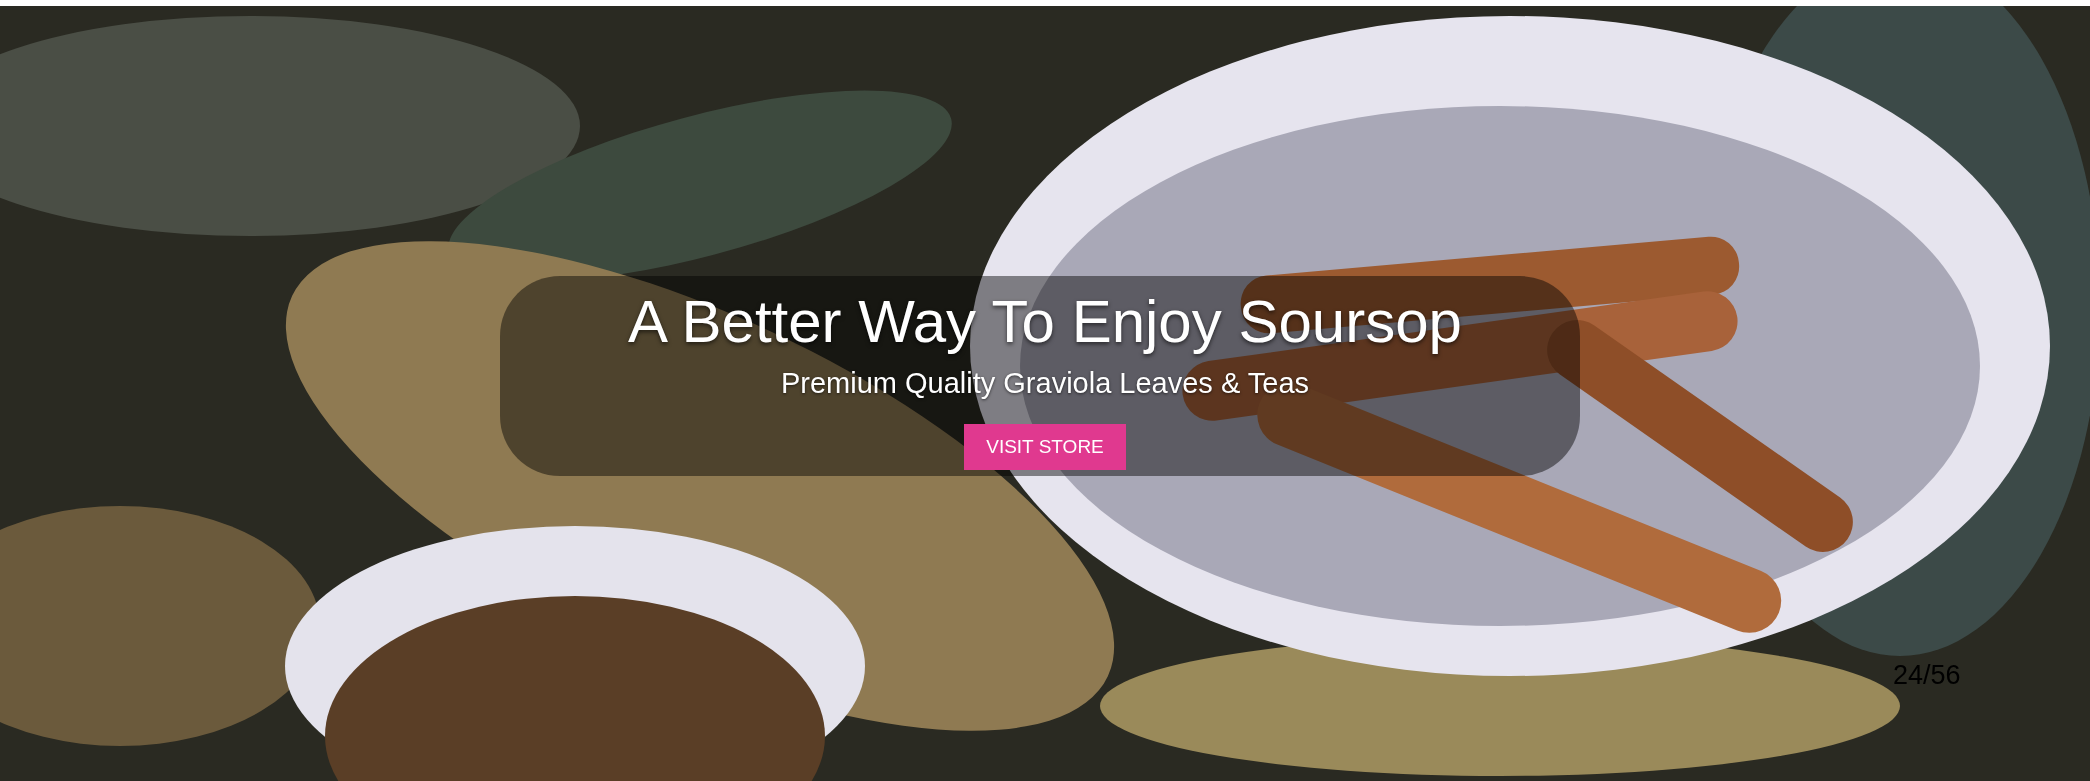  What do you see at coordinates (1045, 447) in the screenshot?
I see `visit-store-button: VISIT STORE` at bounding box center [1045, 447].